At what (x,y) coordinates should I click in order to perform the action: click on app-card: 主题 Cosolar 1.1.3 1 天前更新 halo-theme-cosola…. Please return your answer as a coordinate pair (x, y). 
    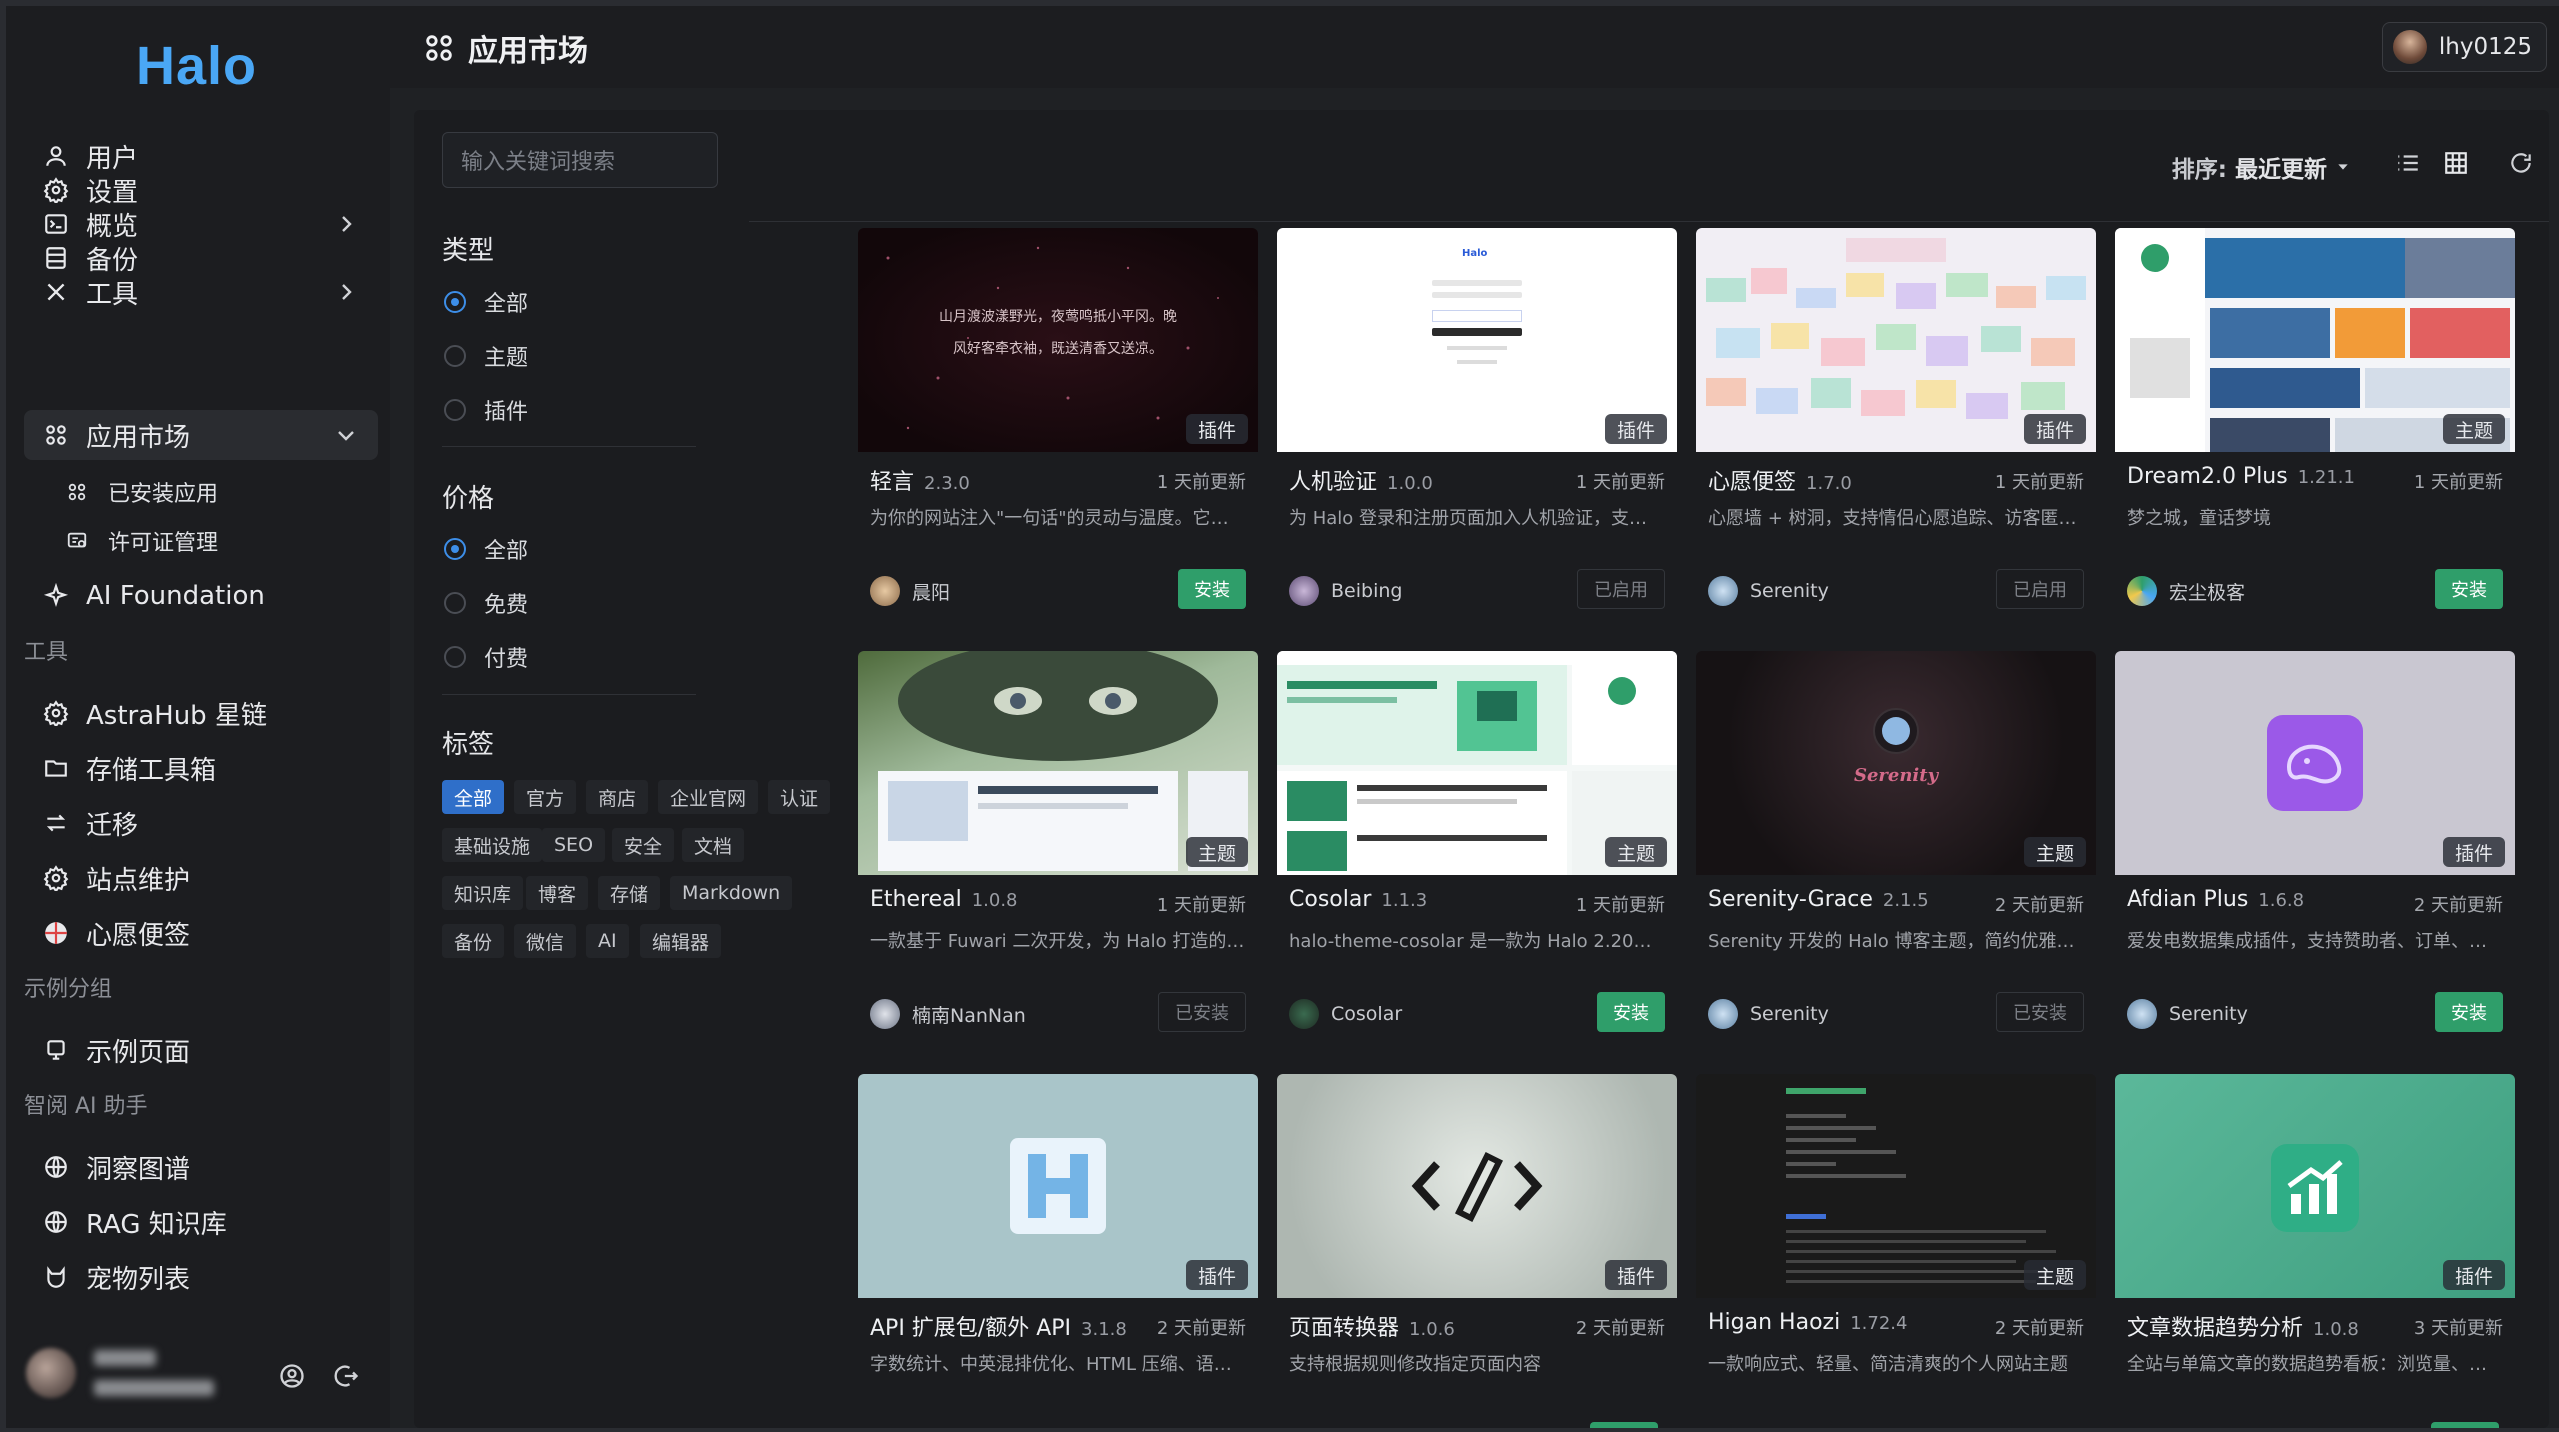
    Looking at the image, I should click on (1477, 841).